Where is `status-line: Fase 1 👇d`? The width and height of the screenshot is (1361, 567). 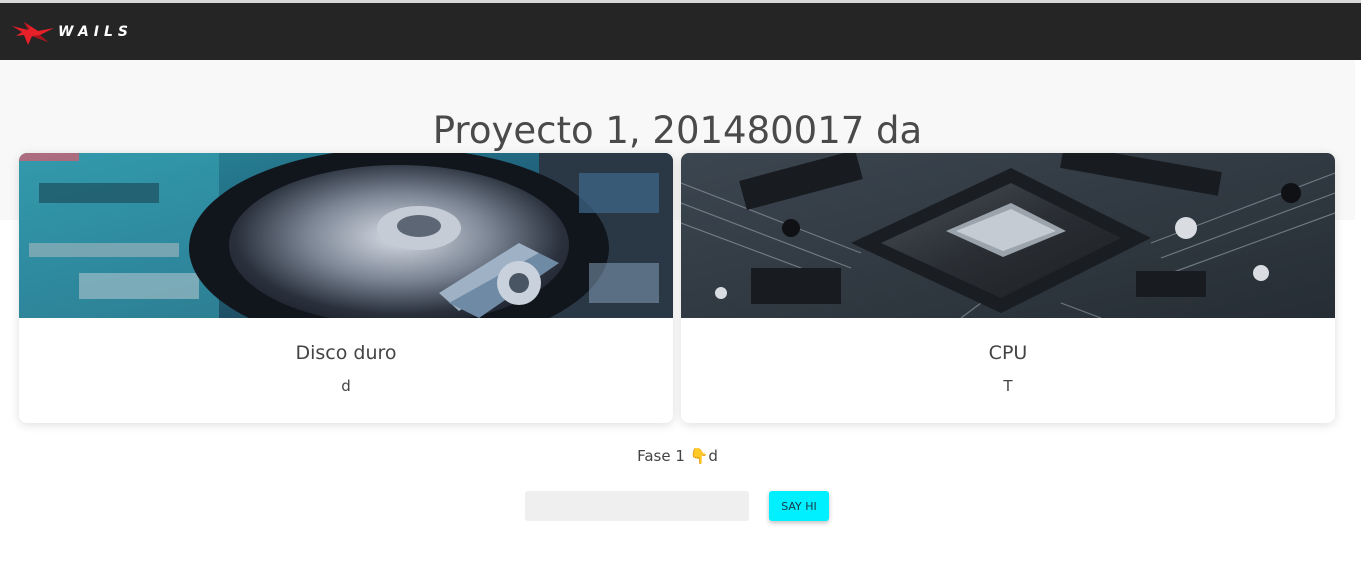 status-line: Fase 1 👇d is located at coordinates (677, 456).